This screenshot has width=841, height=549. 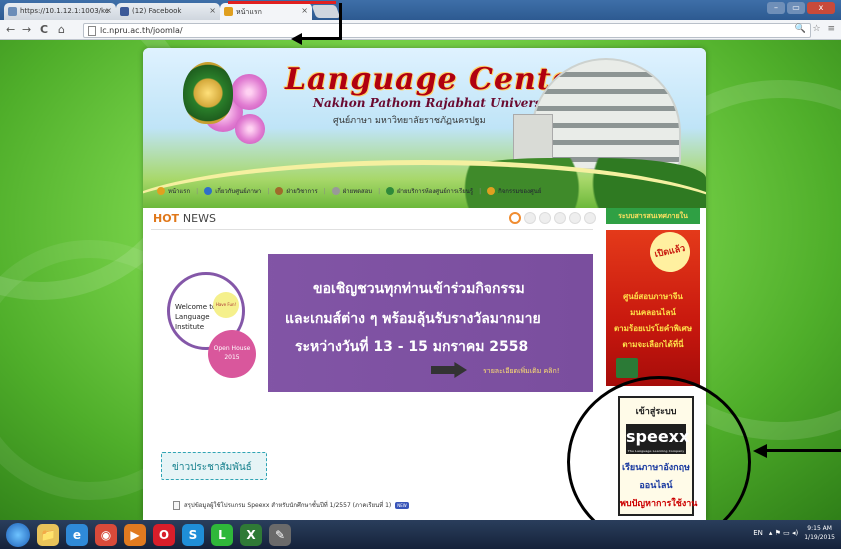 I want to click on nav-label: หน้าแรก, so click(x=179, y=191).